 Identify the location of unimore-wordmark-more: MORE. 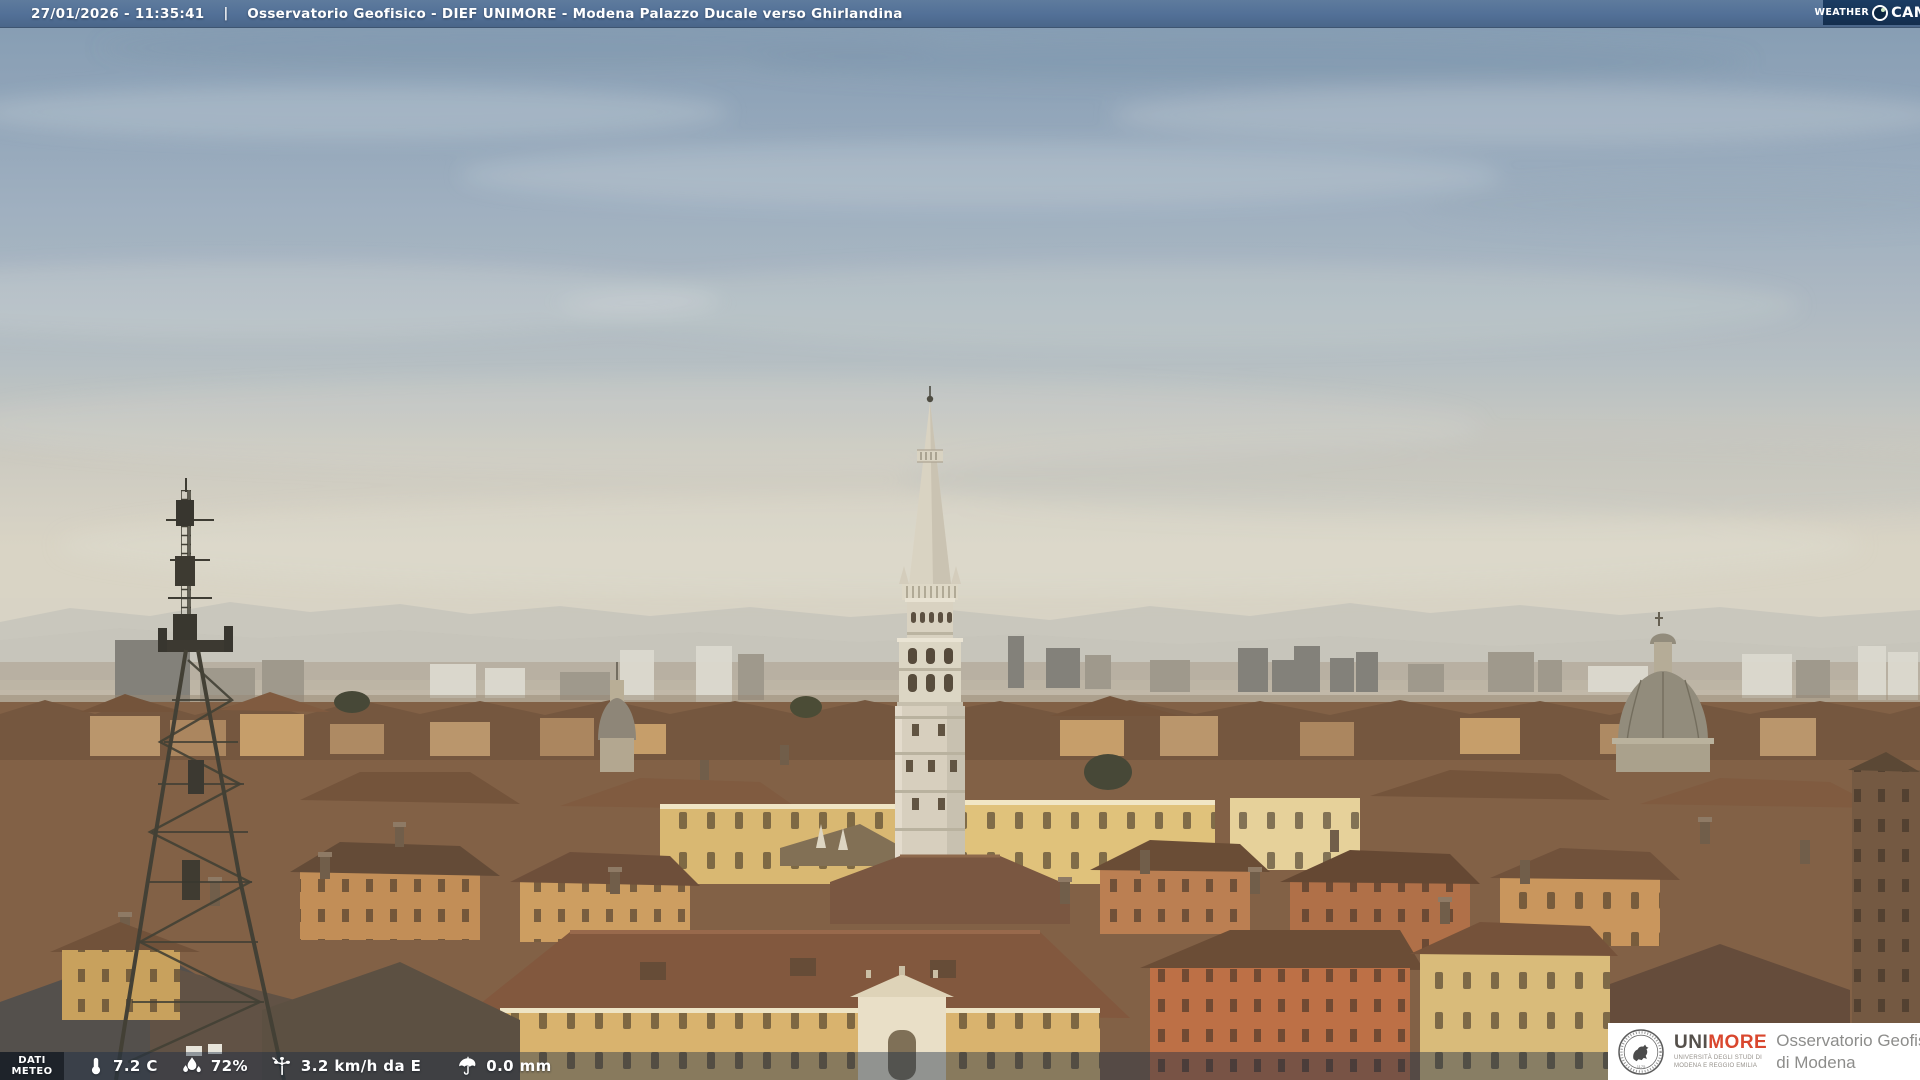
(1738, 1042).